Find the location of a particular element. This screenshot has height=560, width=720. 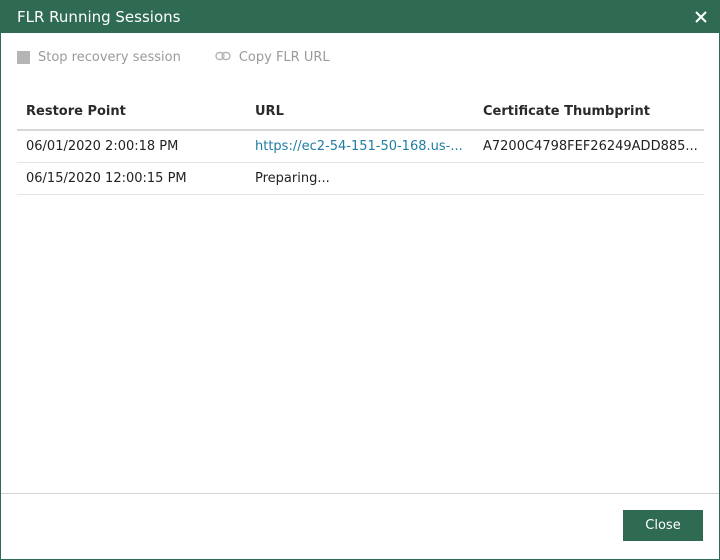

table-header: Restore Point URL Certificate Thumbprint is located at coordinates (360, 112).